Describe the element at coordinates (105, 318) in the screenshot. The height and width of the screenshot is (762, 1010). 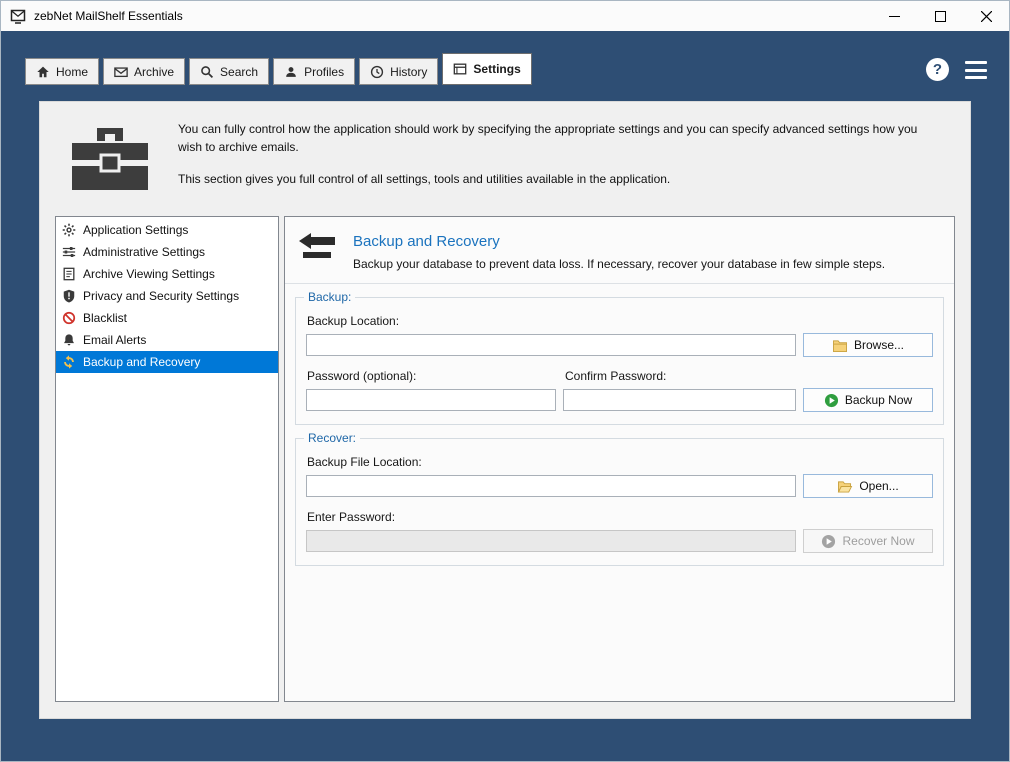
I see `sidebar-item-label: Blacklist` at that location.